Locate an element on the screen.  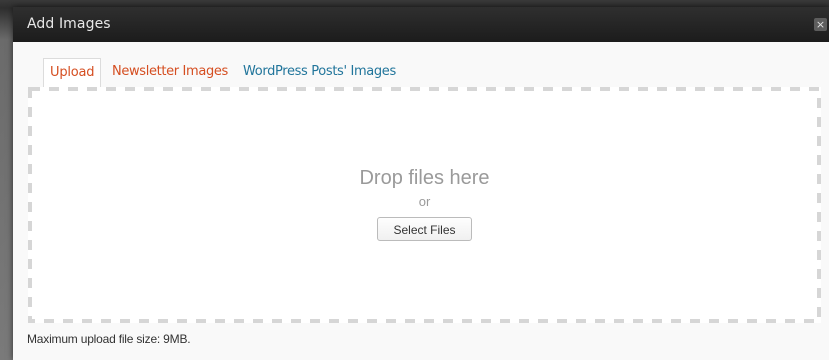
max-upload-size-text: Maximum upload file size: 9MB. is located at coordinates (109, 339).